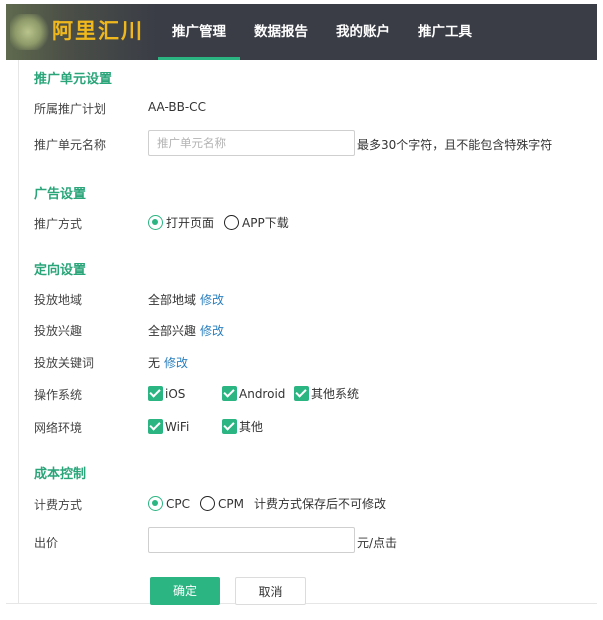  What do you see at coordinates (58, 428) in the screenshot?
I see `network-label: 网络环境` at bounding box center [58, 428].